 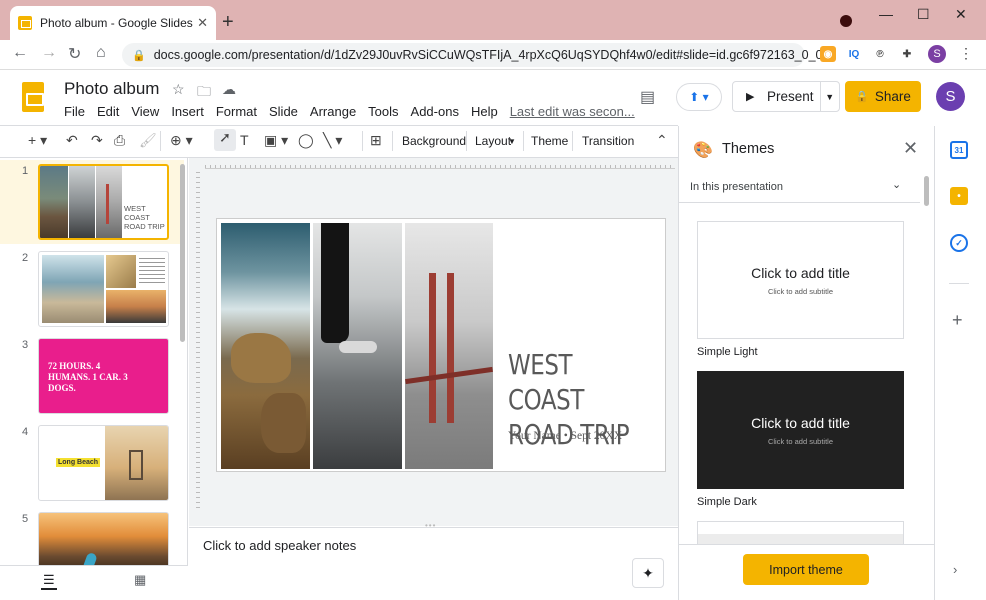 What do you see at coordinates (886, 14) in the screenshot?
I see `minimize-icon: —` at bounding box center [886, 14].